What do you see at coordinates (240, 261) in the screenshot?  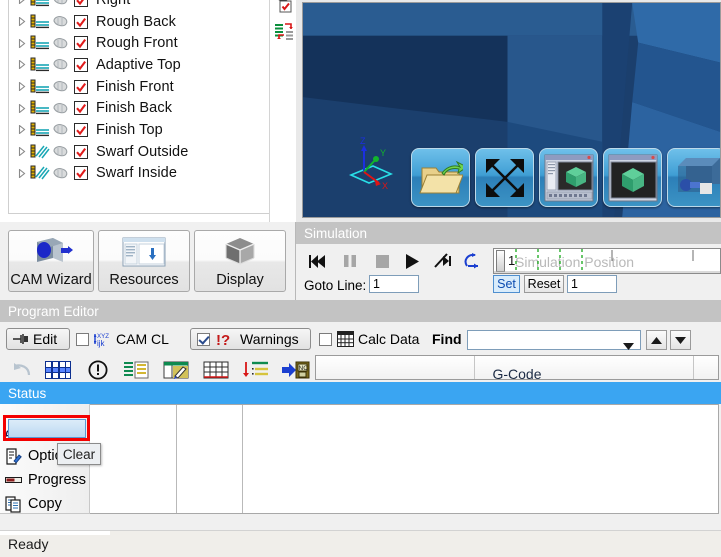 I see `display-button: Display` at bounding box center [240, 261].